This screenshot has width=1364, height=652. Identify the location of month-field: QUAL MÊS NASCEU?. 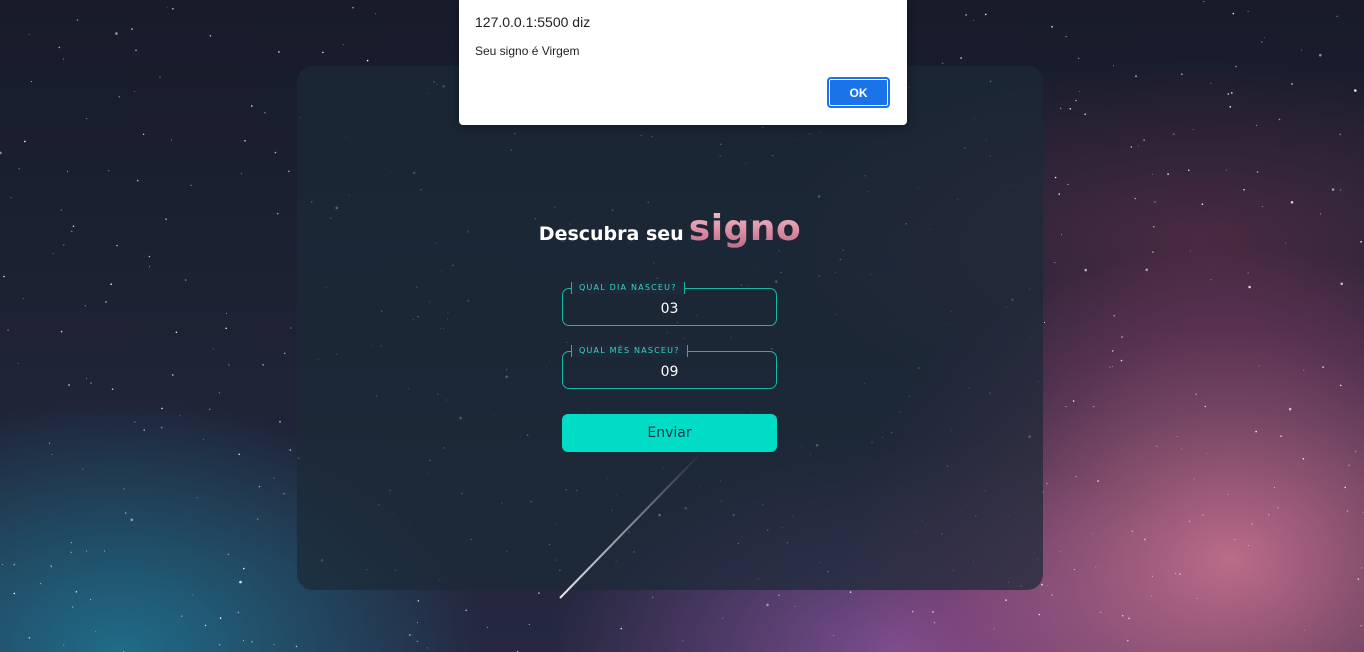
(669, 367).